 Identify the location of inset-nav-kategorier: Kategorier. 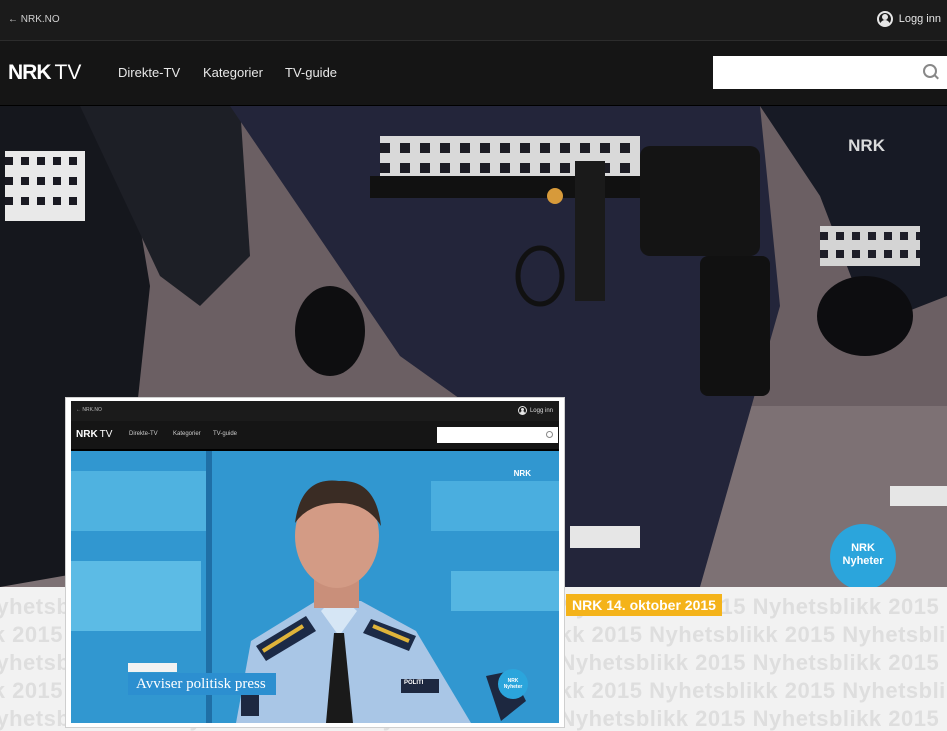
(187, 434).